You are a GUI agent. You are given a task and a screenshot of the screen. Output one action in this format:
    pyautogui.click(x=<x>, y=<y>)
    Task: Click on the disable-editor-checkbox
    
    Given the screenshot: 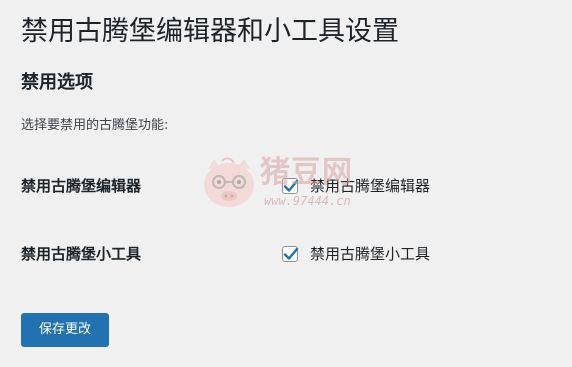 What is the action you would take?
    pyautogui.click(x=290, y=186)
    